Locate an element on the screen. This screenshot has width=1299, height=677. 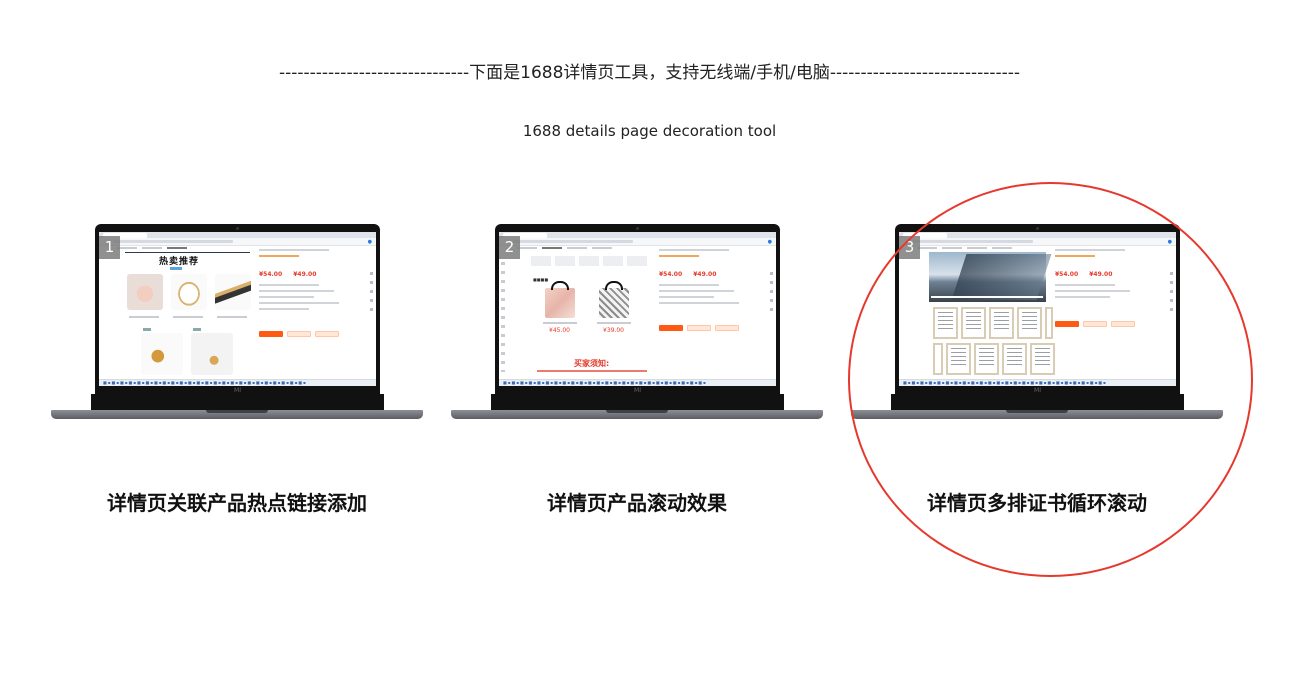
step-number-badge: 1 is located at coordinates (109, 247).